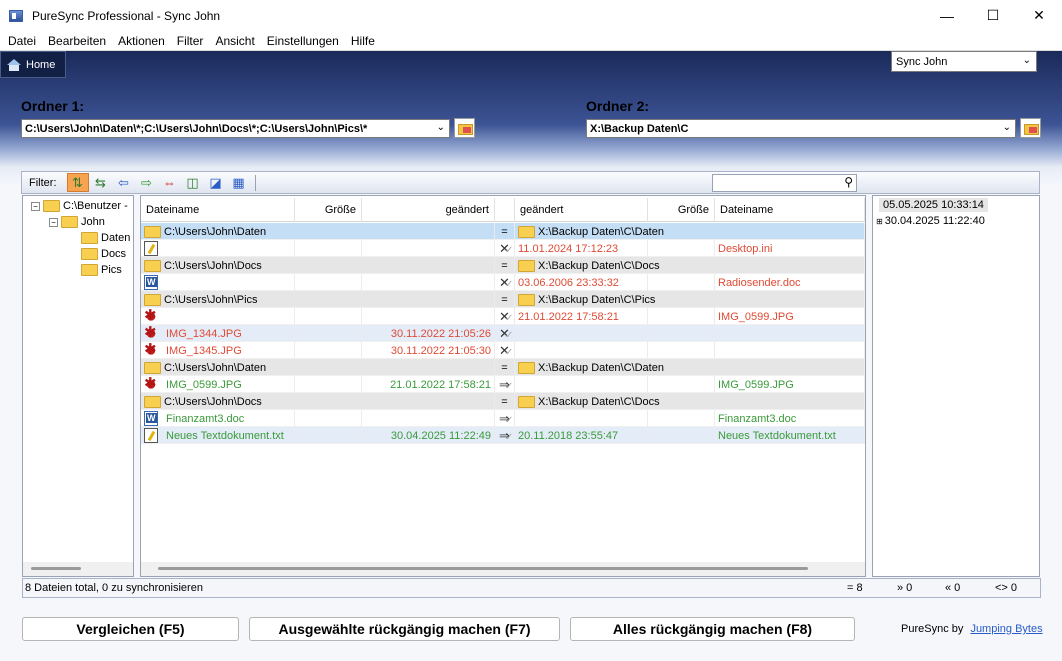  Describe the element at coordinates (105, 238) in the screenshot. I see `tree-item-daten: Daten` at that location.